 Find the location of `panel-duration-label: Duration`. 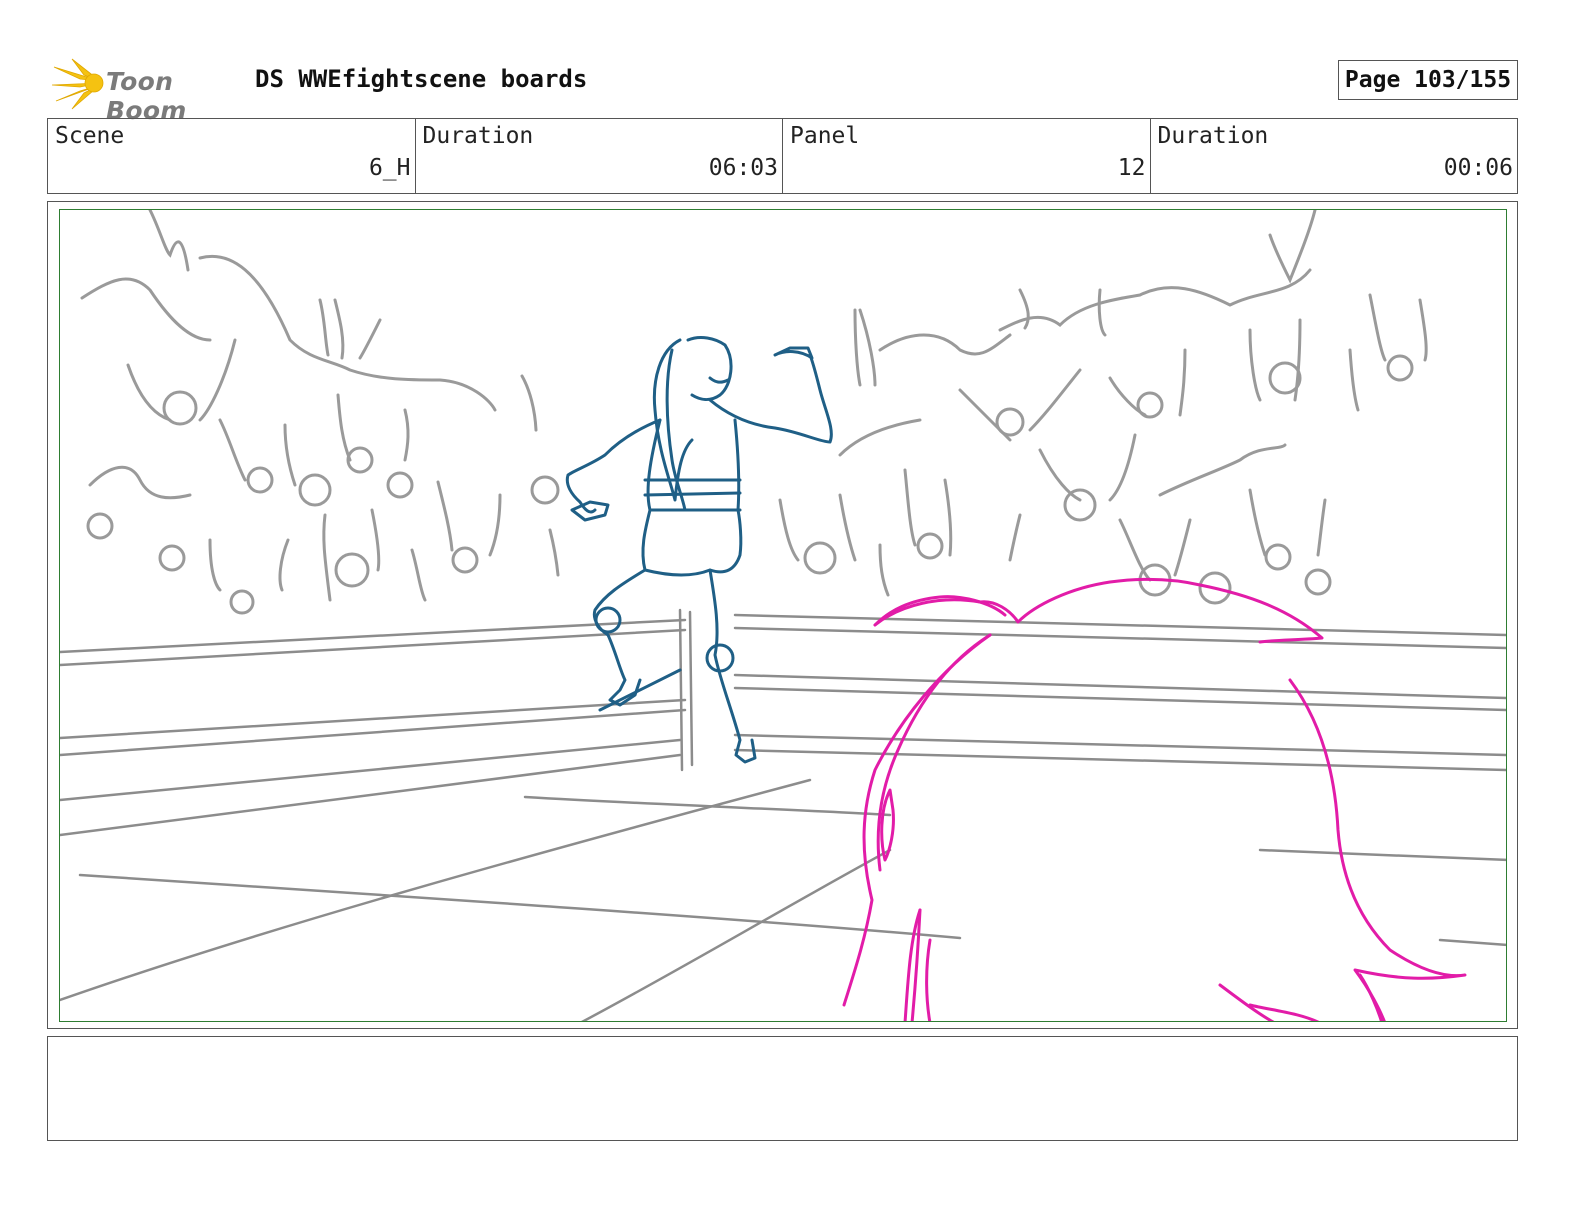

panel-duration-label: Duration is located at coordinates (1213, 136).